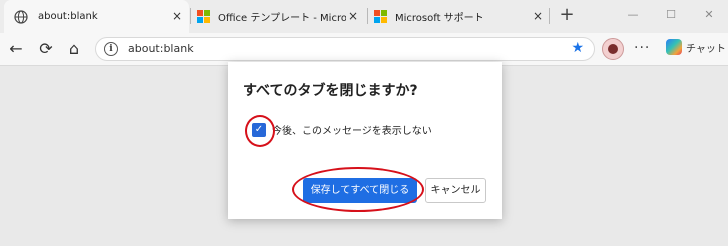  I want to click on copilot-icon, so click(674, 47).